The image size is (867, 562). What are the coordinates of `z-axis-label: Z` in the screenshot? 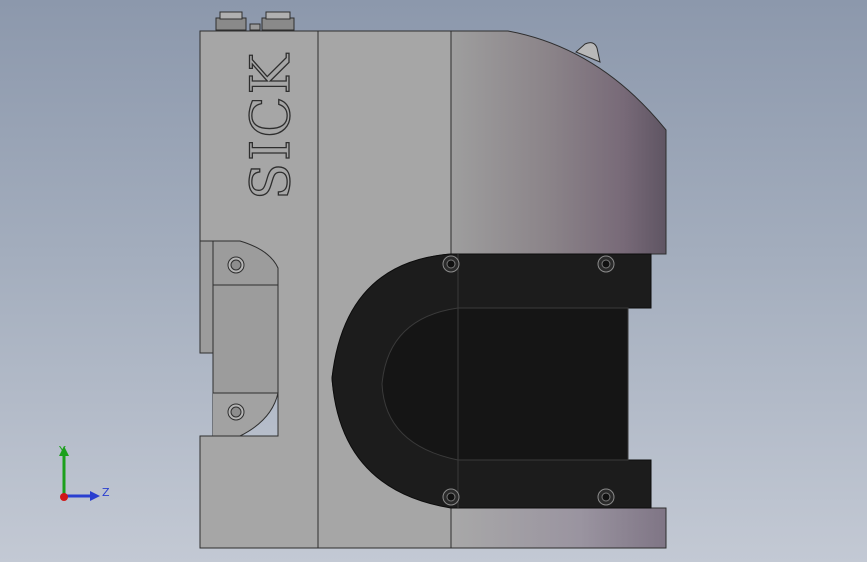 It's located at (106, 492).